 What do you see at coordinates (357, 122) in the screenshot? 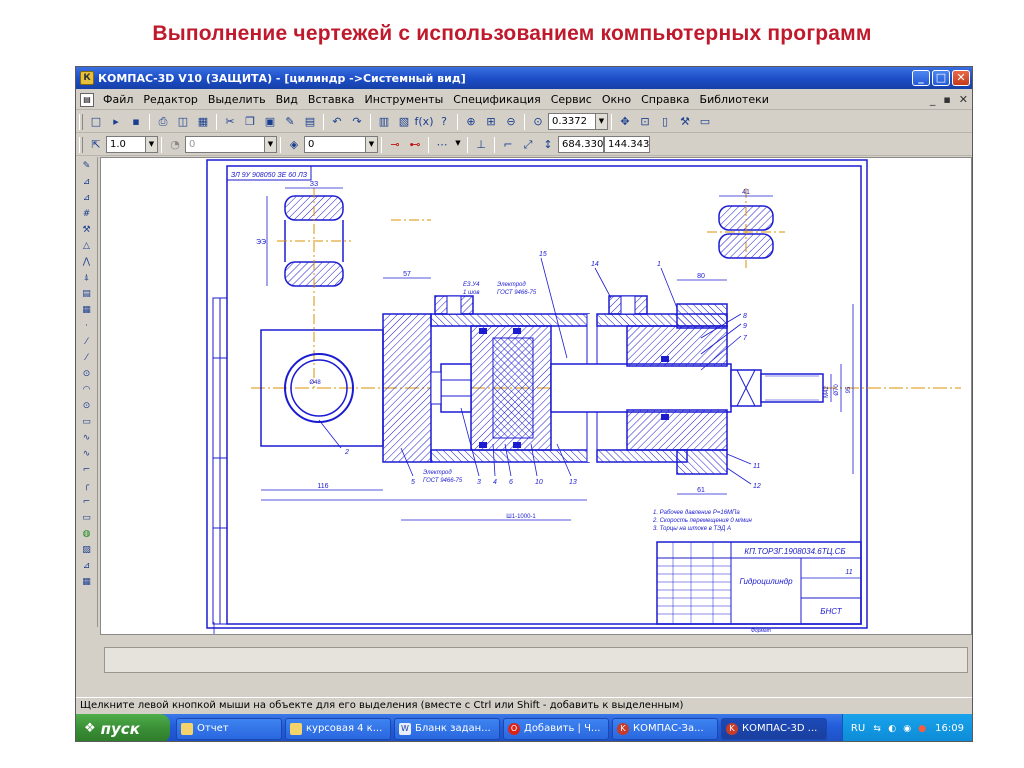
I see `redo-icon: ↷` at bounding box center [357, 122].